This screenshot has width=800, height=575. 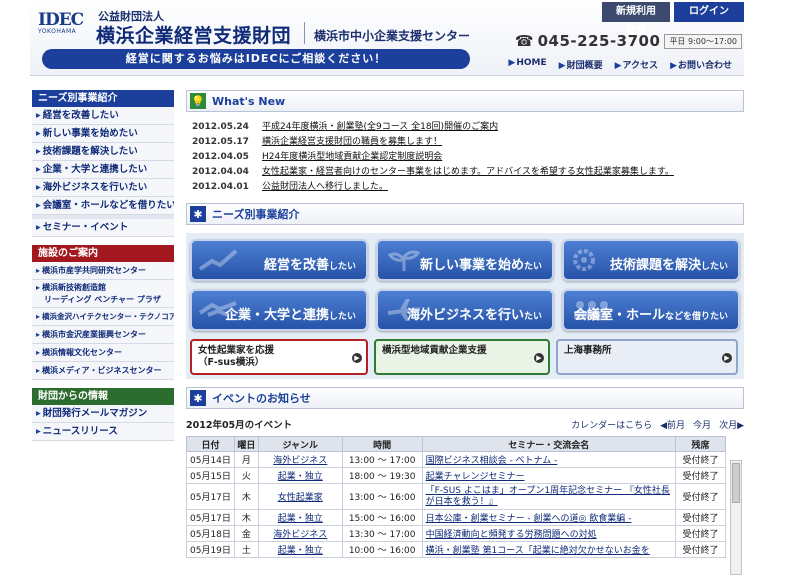 I want to click on event-genre: 女性起業家, so click(x=300, y=496).